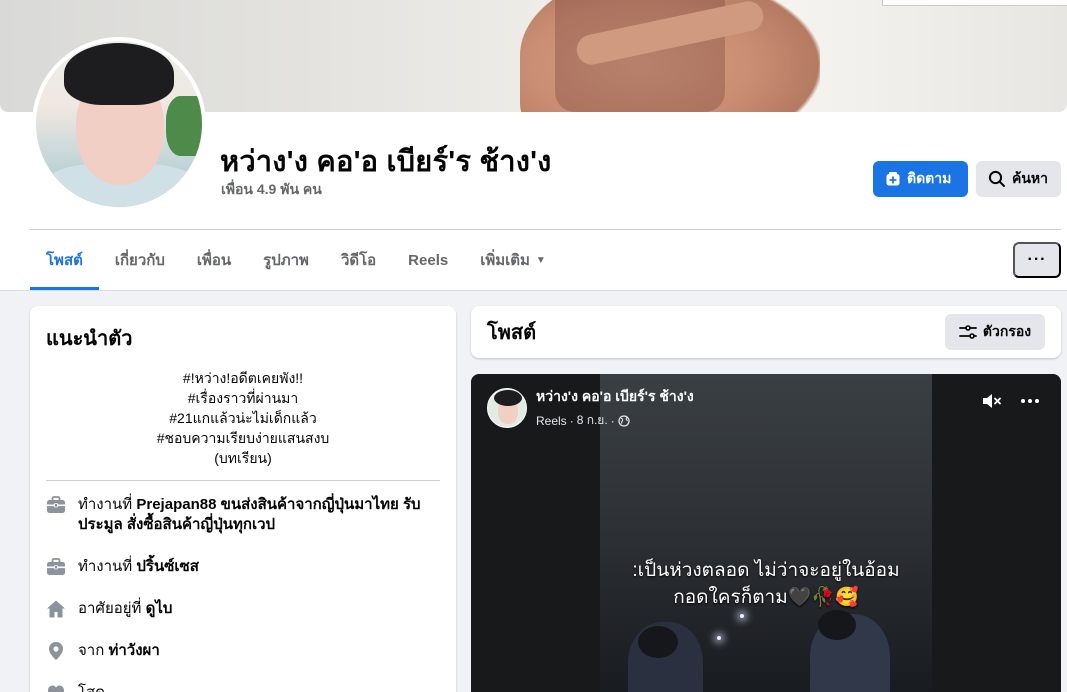 This screenshot has height=692, width=1067. Describe the element at coordinates (540, 260) in the screenshot. I see `caret-down-icon: ▼` at that location.